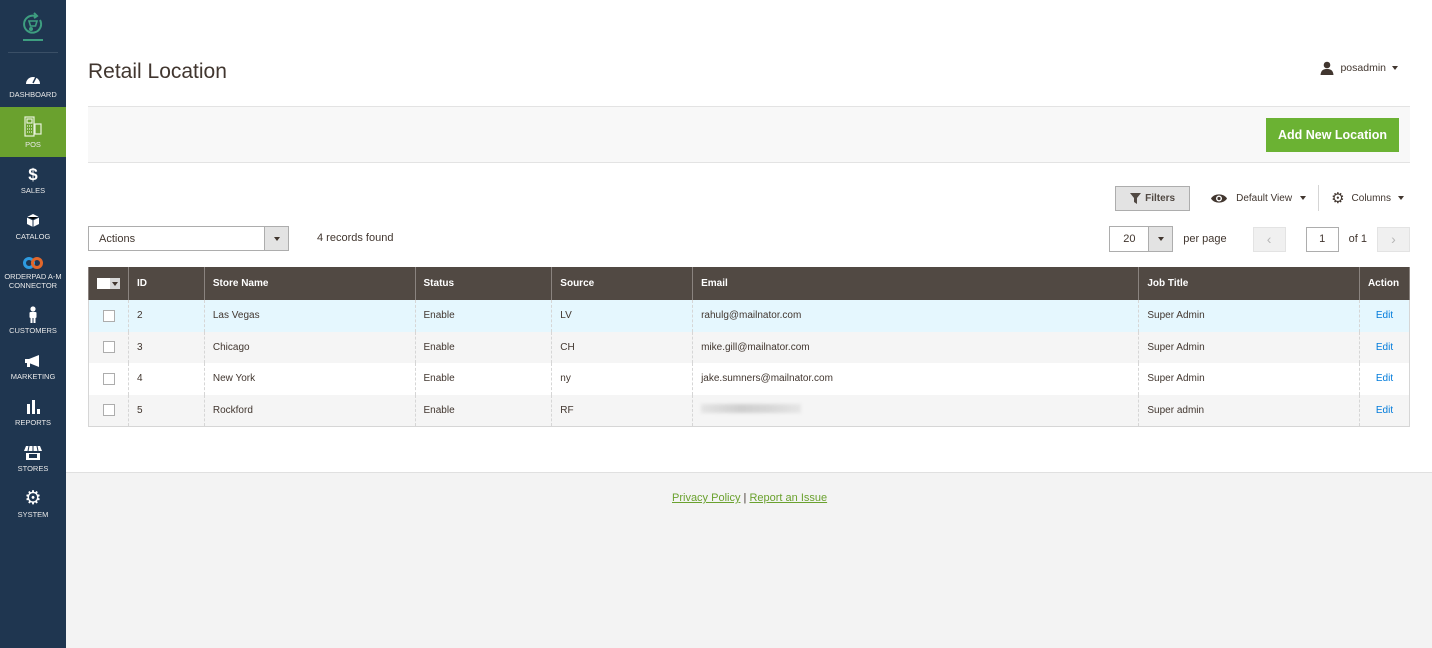 The height and width of the screenshot is (648, 1432). Describe the element at coordinates (309, 410) in the screenshot. I see `cell-store-name: Rockford` at that location.